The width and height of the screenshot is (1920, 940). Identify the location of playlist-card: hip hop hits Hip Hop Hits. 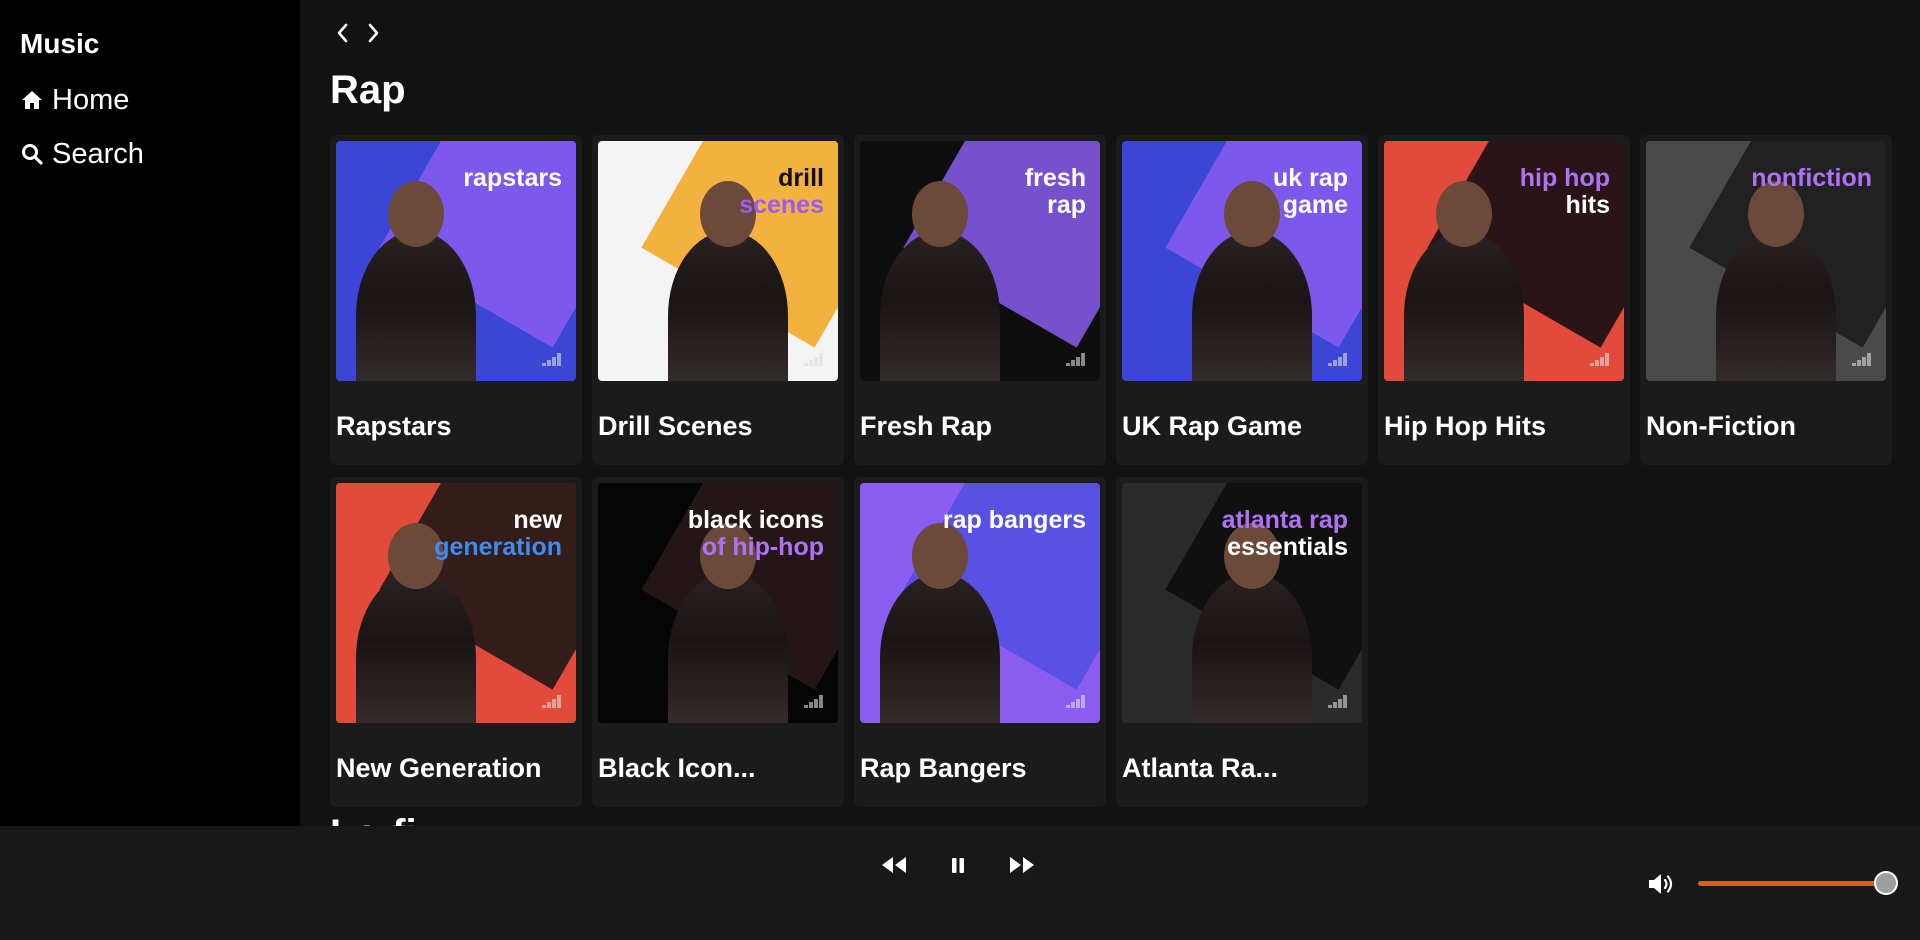
(1504, 300).